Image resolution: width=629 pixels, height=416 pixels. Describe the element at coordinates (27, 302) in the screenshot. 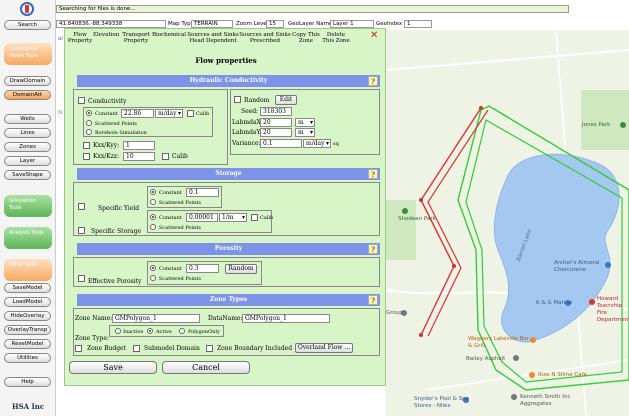

I see `load-model-button: LoadModel` at that location.